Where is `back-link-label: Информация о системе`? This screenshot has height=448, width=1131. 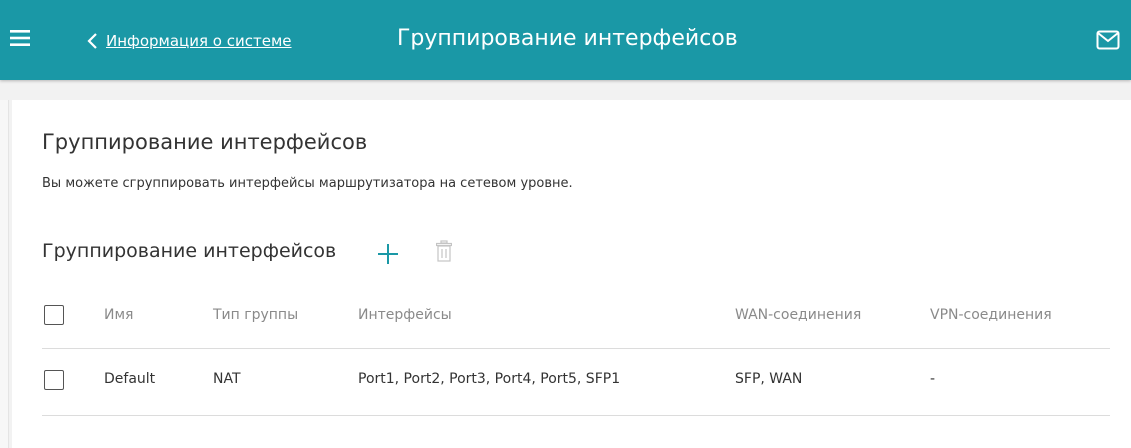 back-link-label: Информация о системе is located at coordinates (199, 41).